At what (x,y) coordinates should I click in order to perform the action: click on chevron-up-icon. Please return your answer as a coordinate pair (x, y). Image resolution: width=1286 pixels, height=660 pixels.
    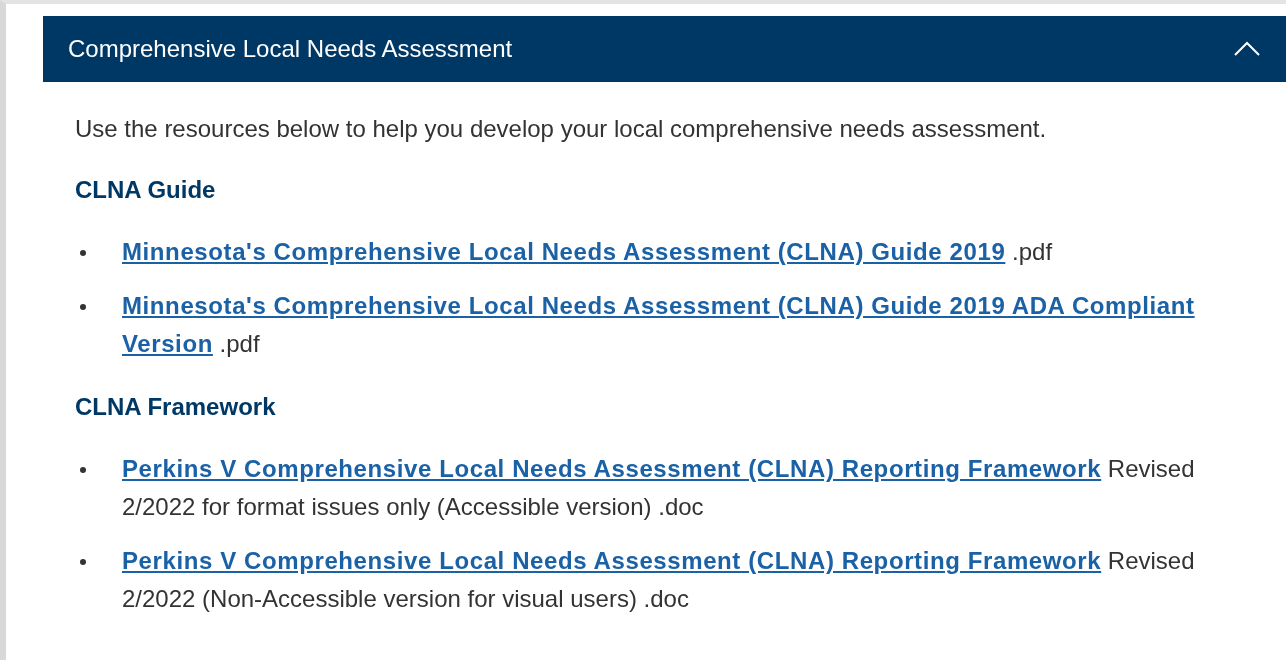
    Looking at the image, I should click on (1247, 49).